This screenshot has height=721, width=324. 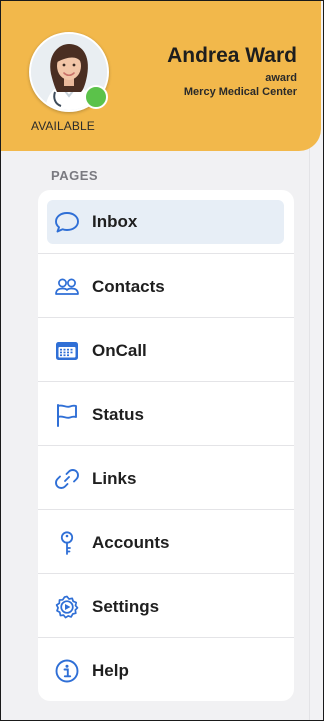 I want to click on presence-indicator, so click(x=96, y=97).